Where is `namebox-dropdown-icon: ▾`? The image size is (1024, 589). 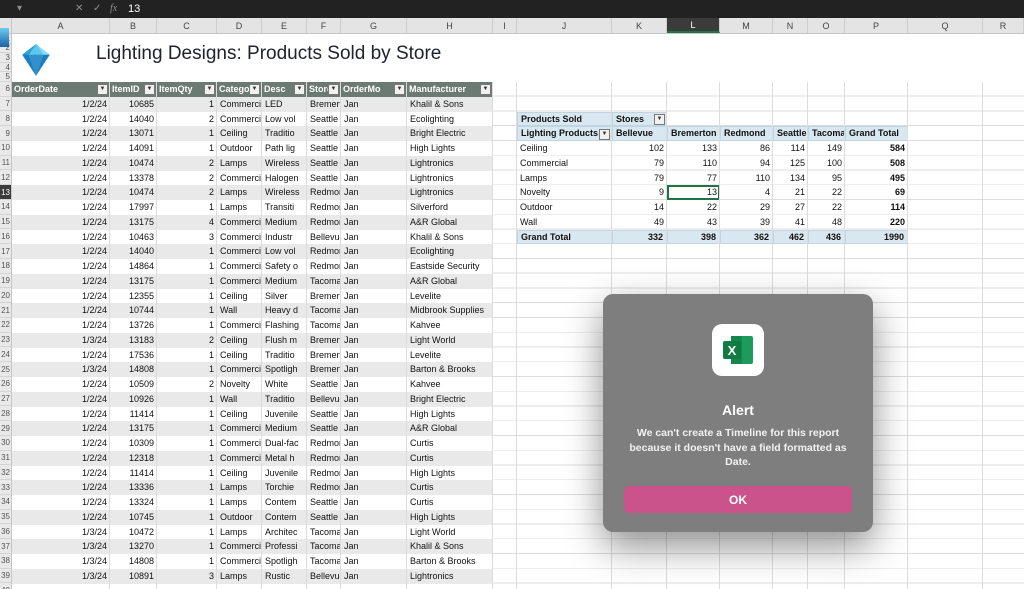
namebox-dropdown-icon: ▾ is located at coordinates (19, 9).